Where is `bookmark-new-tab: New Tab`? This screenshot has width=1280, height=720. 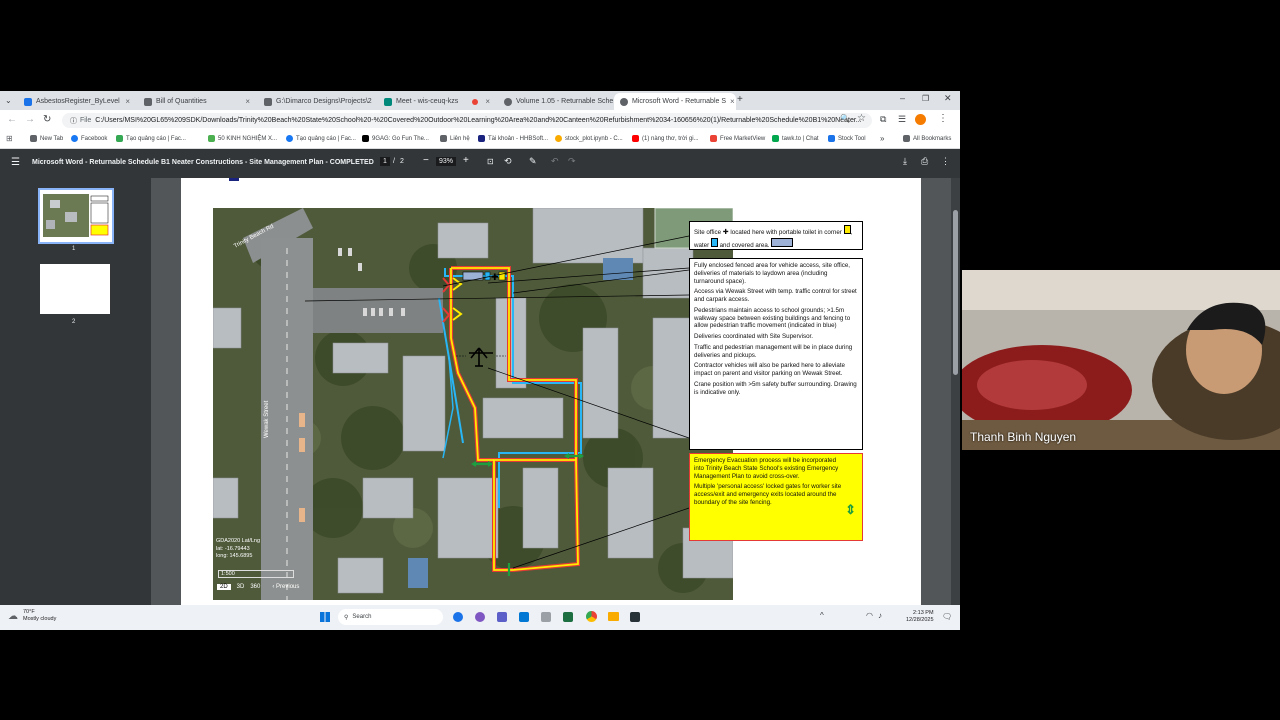 bookmark-new-tab: New Tab is located at coordinates (46, 138).